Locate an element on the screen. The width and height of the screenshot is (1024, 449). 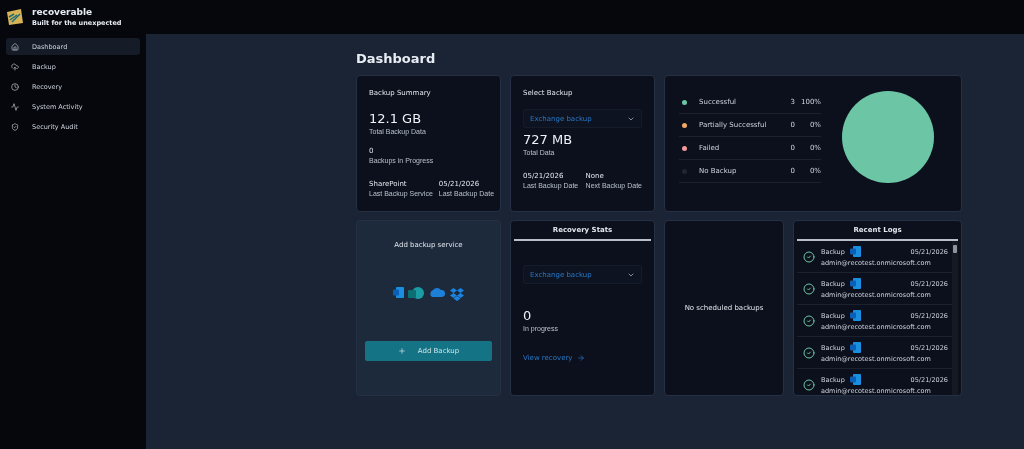
page-title: Dashboard is located at coordinates (396, 59).